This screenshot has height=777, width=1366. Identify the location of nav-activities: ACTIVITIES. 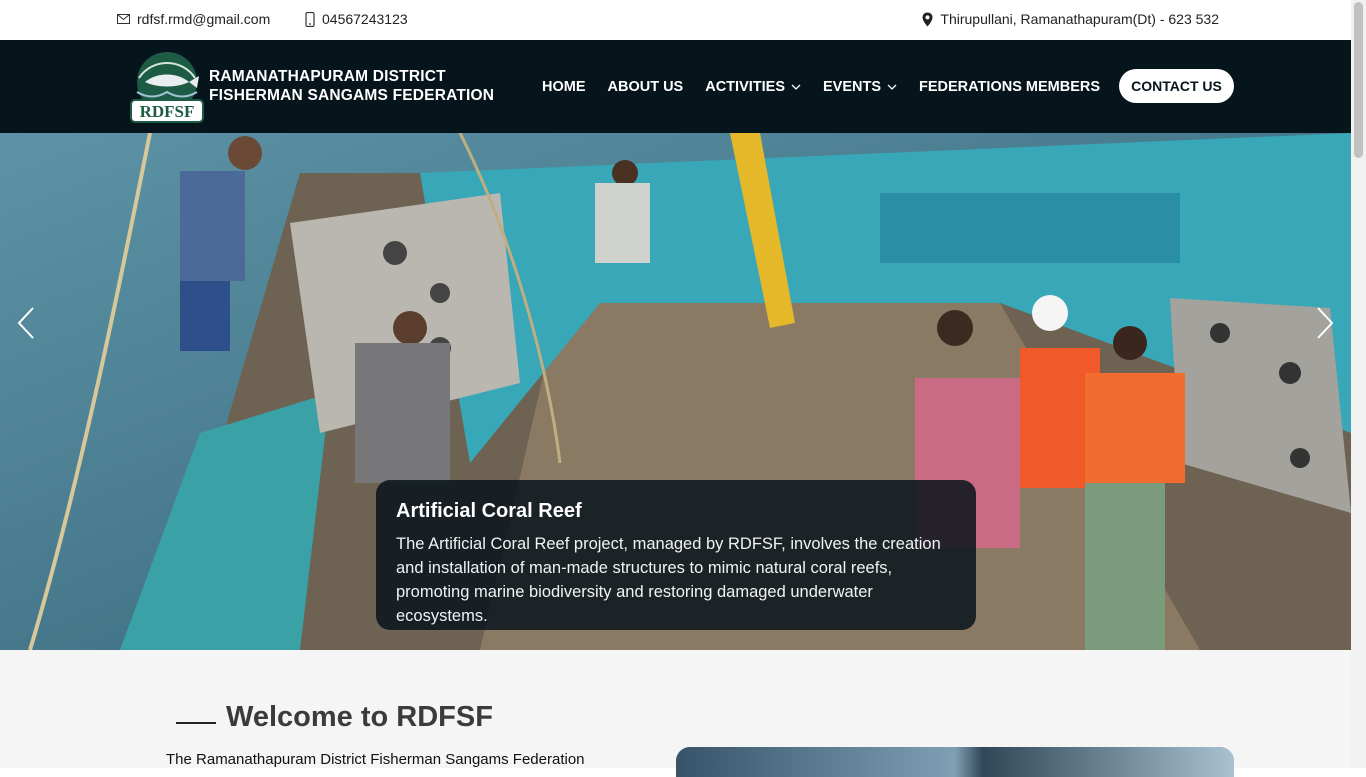
(753, 87).